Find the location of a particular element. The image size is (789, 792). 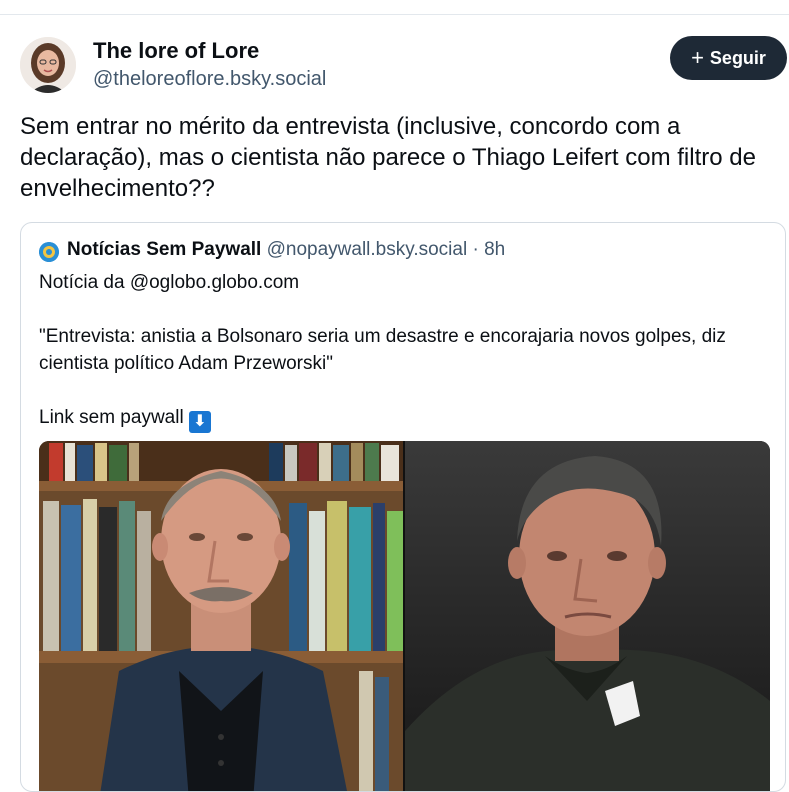

author-handle: @theloreoflore.bsky.social is located at coordinates (209, 79).